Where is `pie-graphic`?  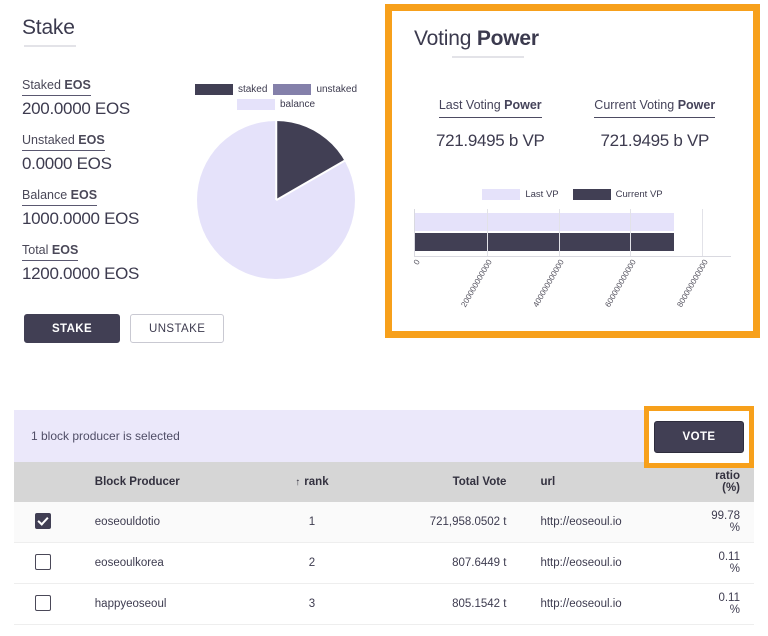 pie-graphic is located at coordinates (276, 200).